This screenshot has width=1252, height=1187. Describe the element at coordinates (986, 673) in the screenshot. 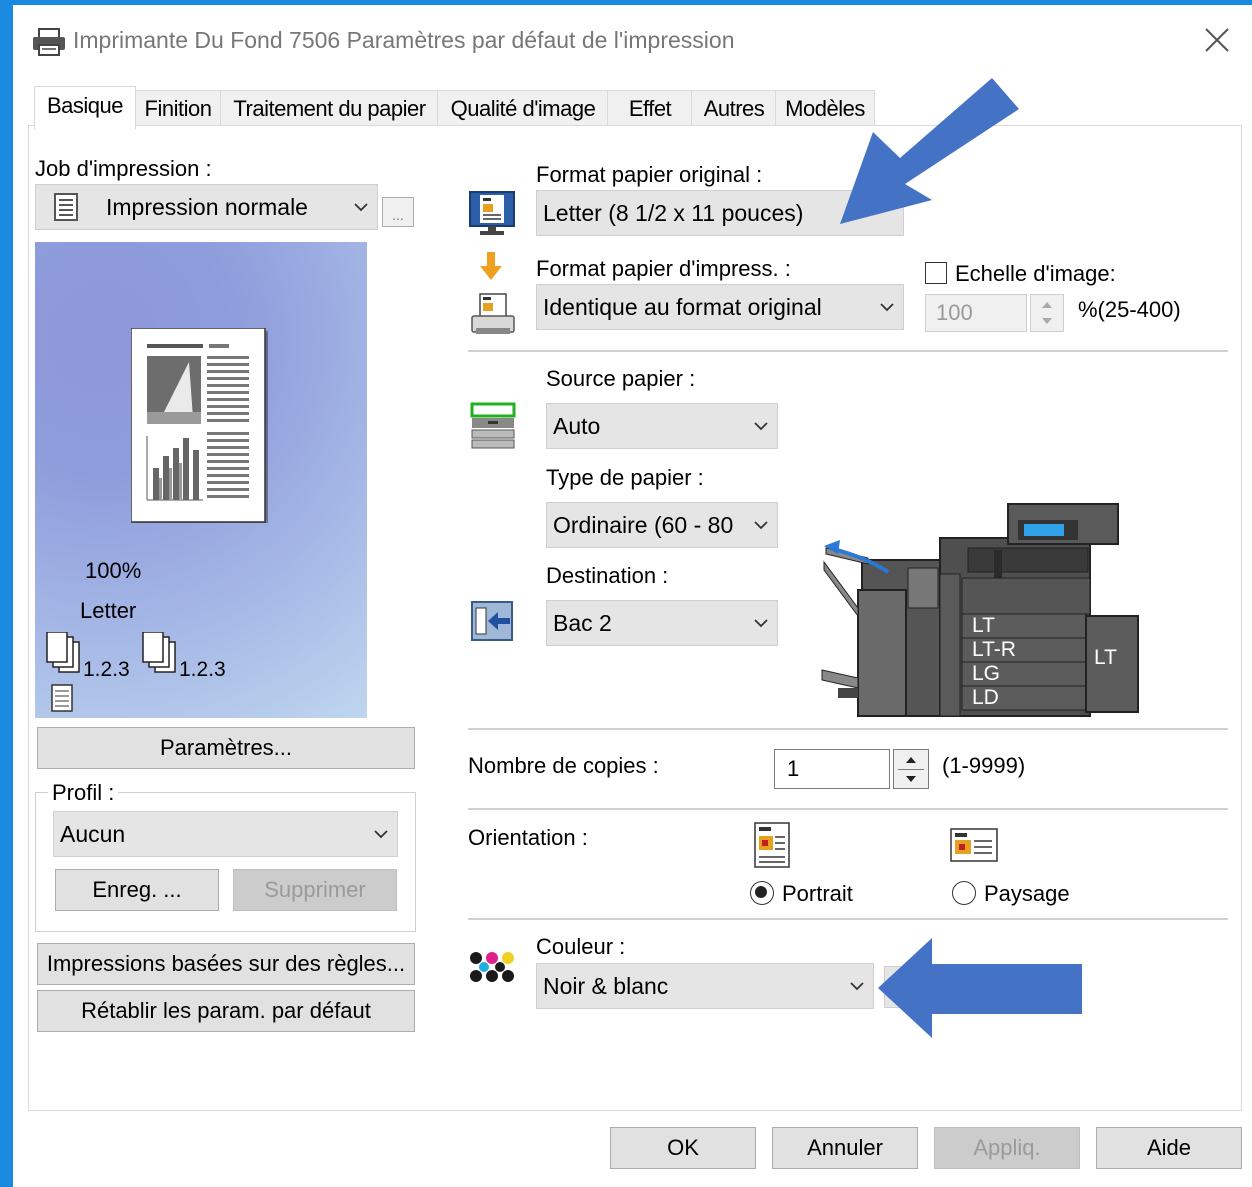

I see `tray-label-lg: LG` at that location.